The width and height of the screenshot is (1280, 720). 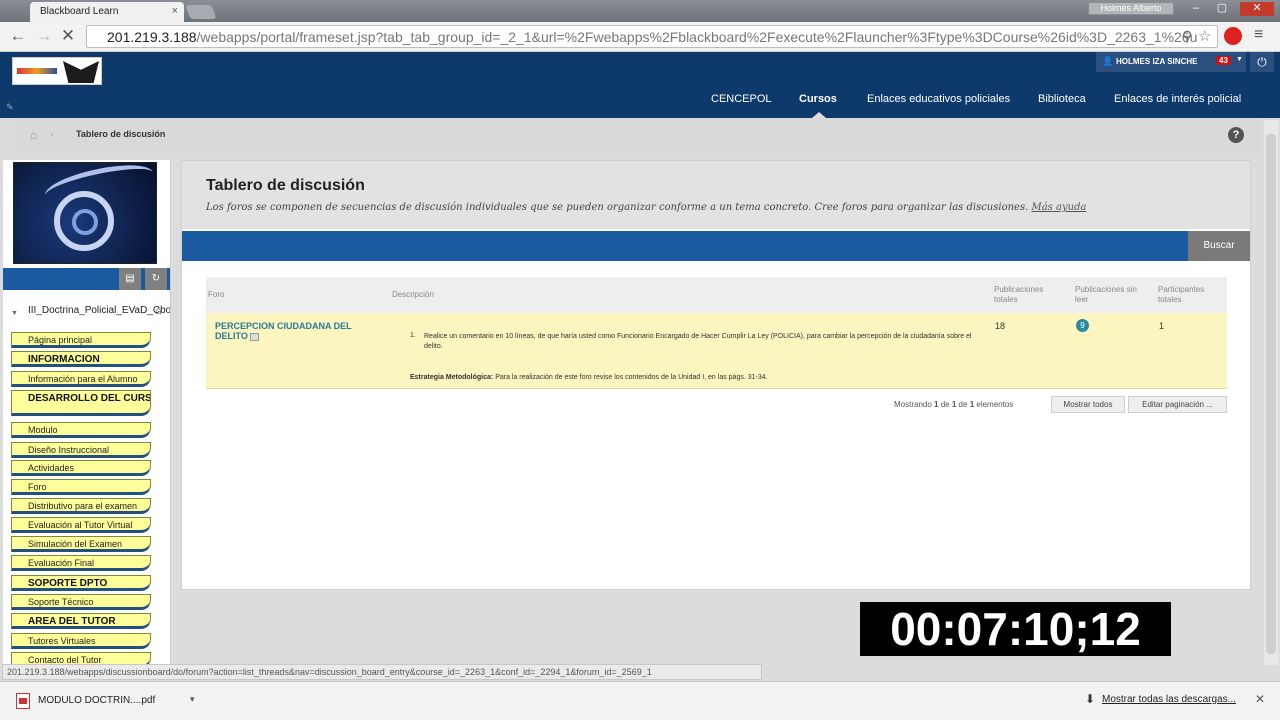 I want to click on description-item-number: 1., so click(x=413, y=335).